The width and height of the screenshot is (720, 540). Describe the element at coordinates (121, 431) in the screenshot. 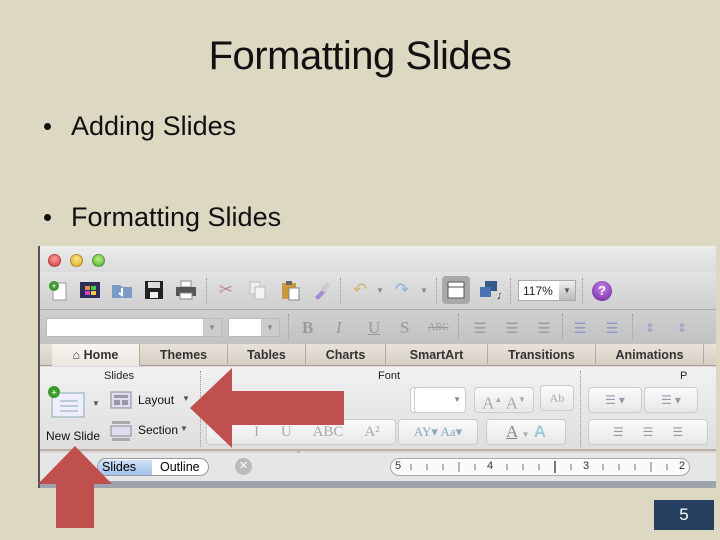

I see `section-icon` at that location.